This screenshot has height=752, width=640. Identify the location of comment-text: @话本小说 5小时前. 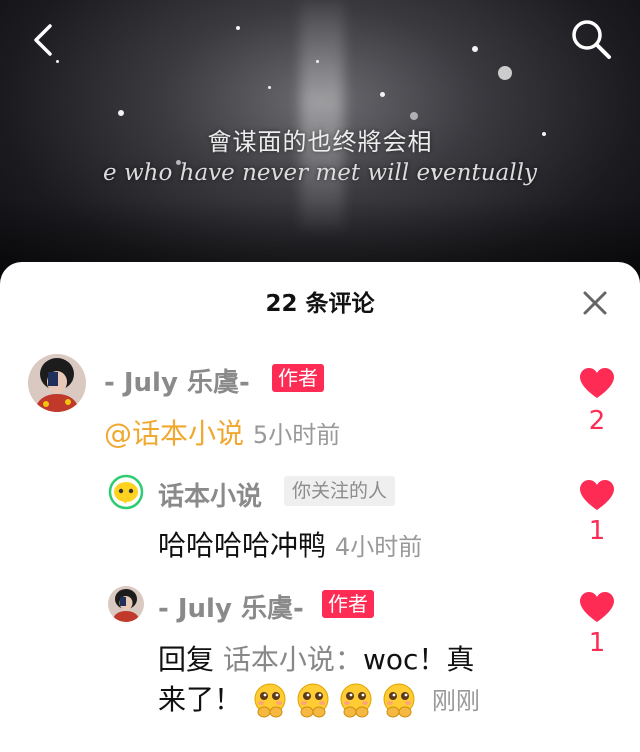
(222, 432).